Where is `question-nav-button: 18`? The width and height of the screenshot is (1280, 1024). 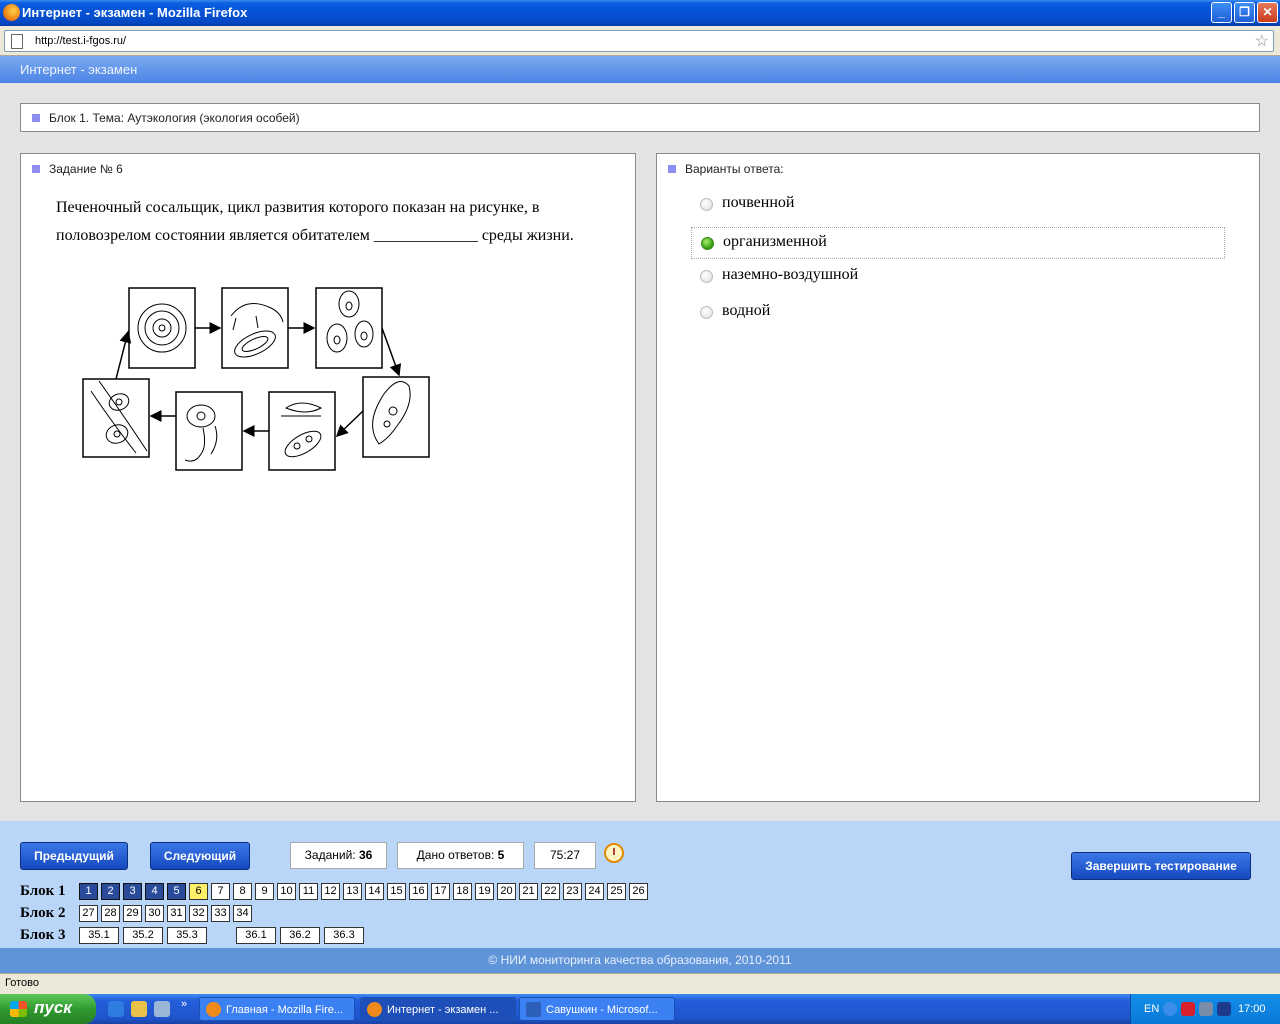
question-nav-button: 18 is located at coordinates (462, 891).